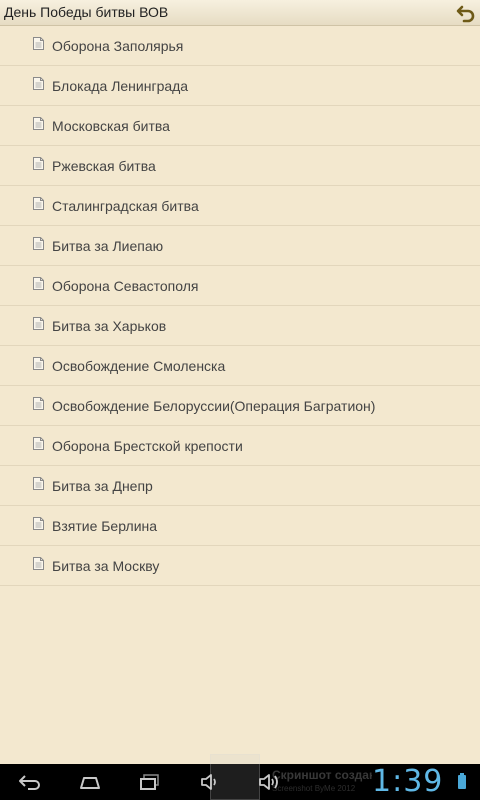  What do you see at coordinates (139, 366) in the screenshot?
I see `list-item-label: Освобождение Смоленска` at bounding box center [139, 366].